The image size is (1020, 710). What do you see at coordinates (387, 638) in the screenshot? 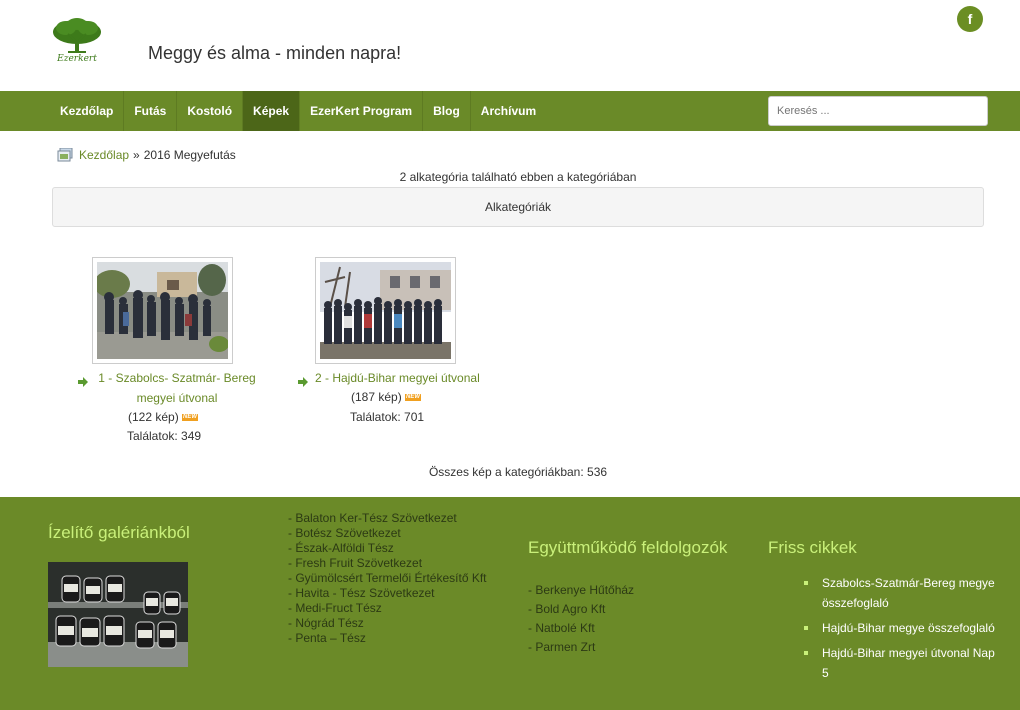
I see `partner-item: - Penta – Tész` at bounding box center [387, 638].